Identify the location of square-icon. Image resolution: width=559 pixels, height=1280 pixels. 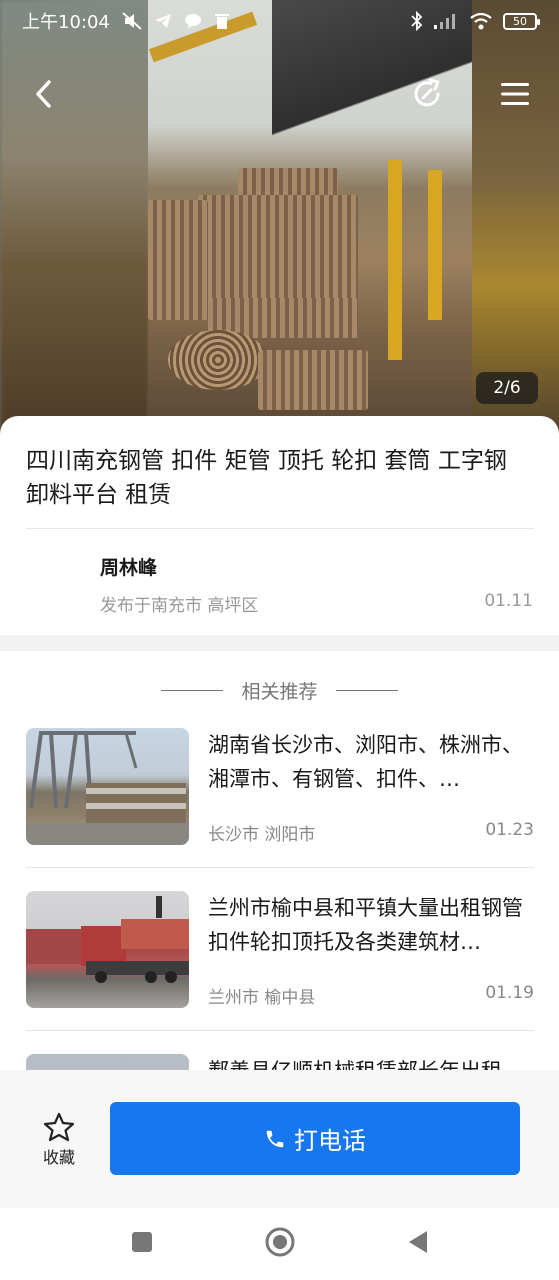
(141, 1242).